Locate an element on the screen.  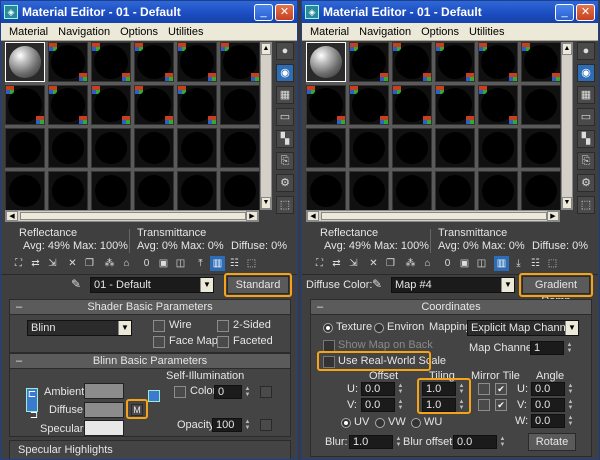
mapping-dropdown: Explicit Map Channel ▼ is located at coordinates (523, 328).